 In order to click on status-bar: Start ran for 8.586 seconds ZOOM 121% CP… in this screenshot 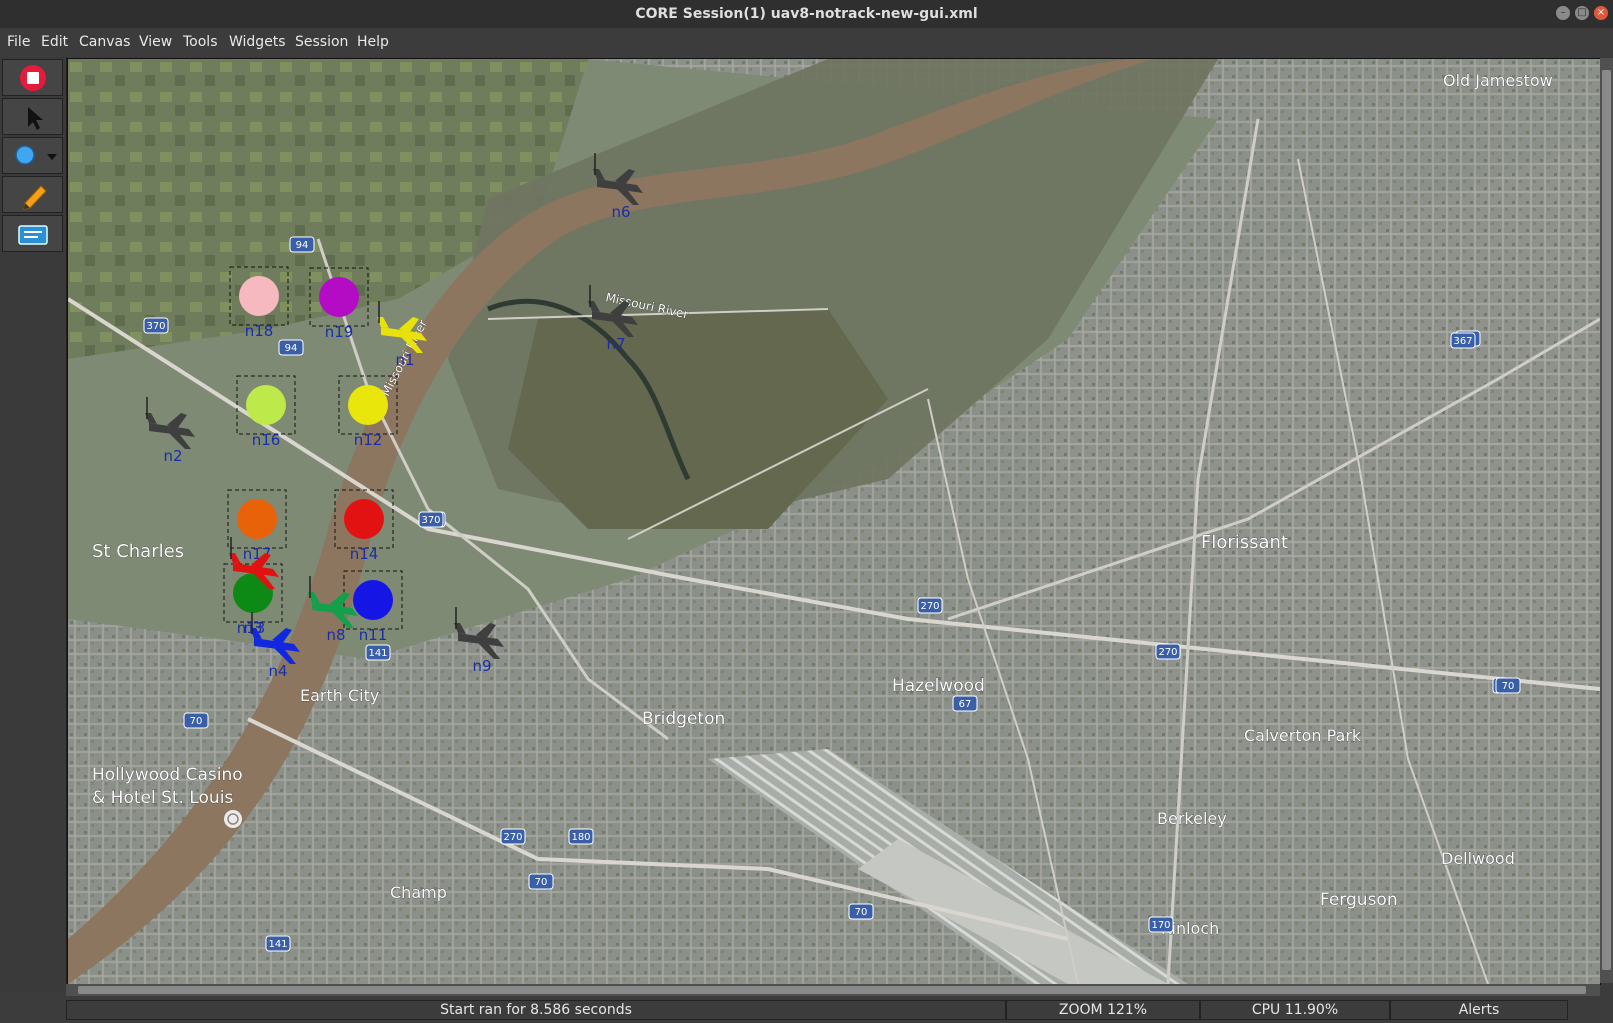, I will do `click(839, 1010)`.